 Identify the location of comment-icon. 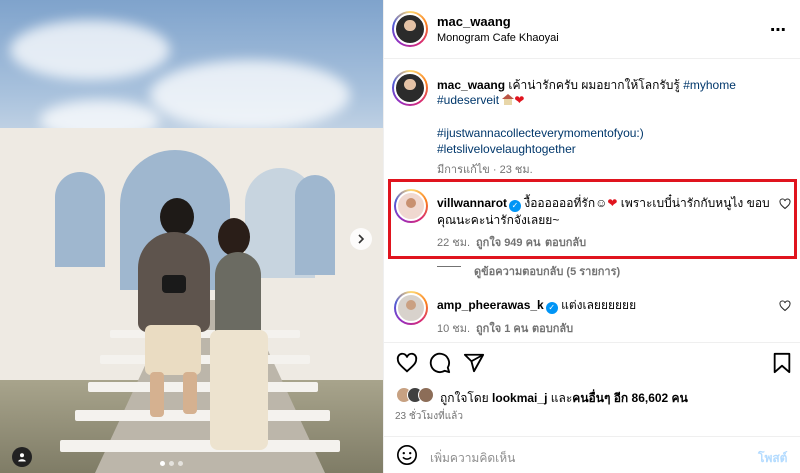
(440, 363).